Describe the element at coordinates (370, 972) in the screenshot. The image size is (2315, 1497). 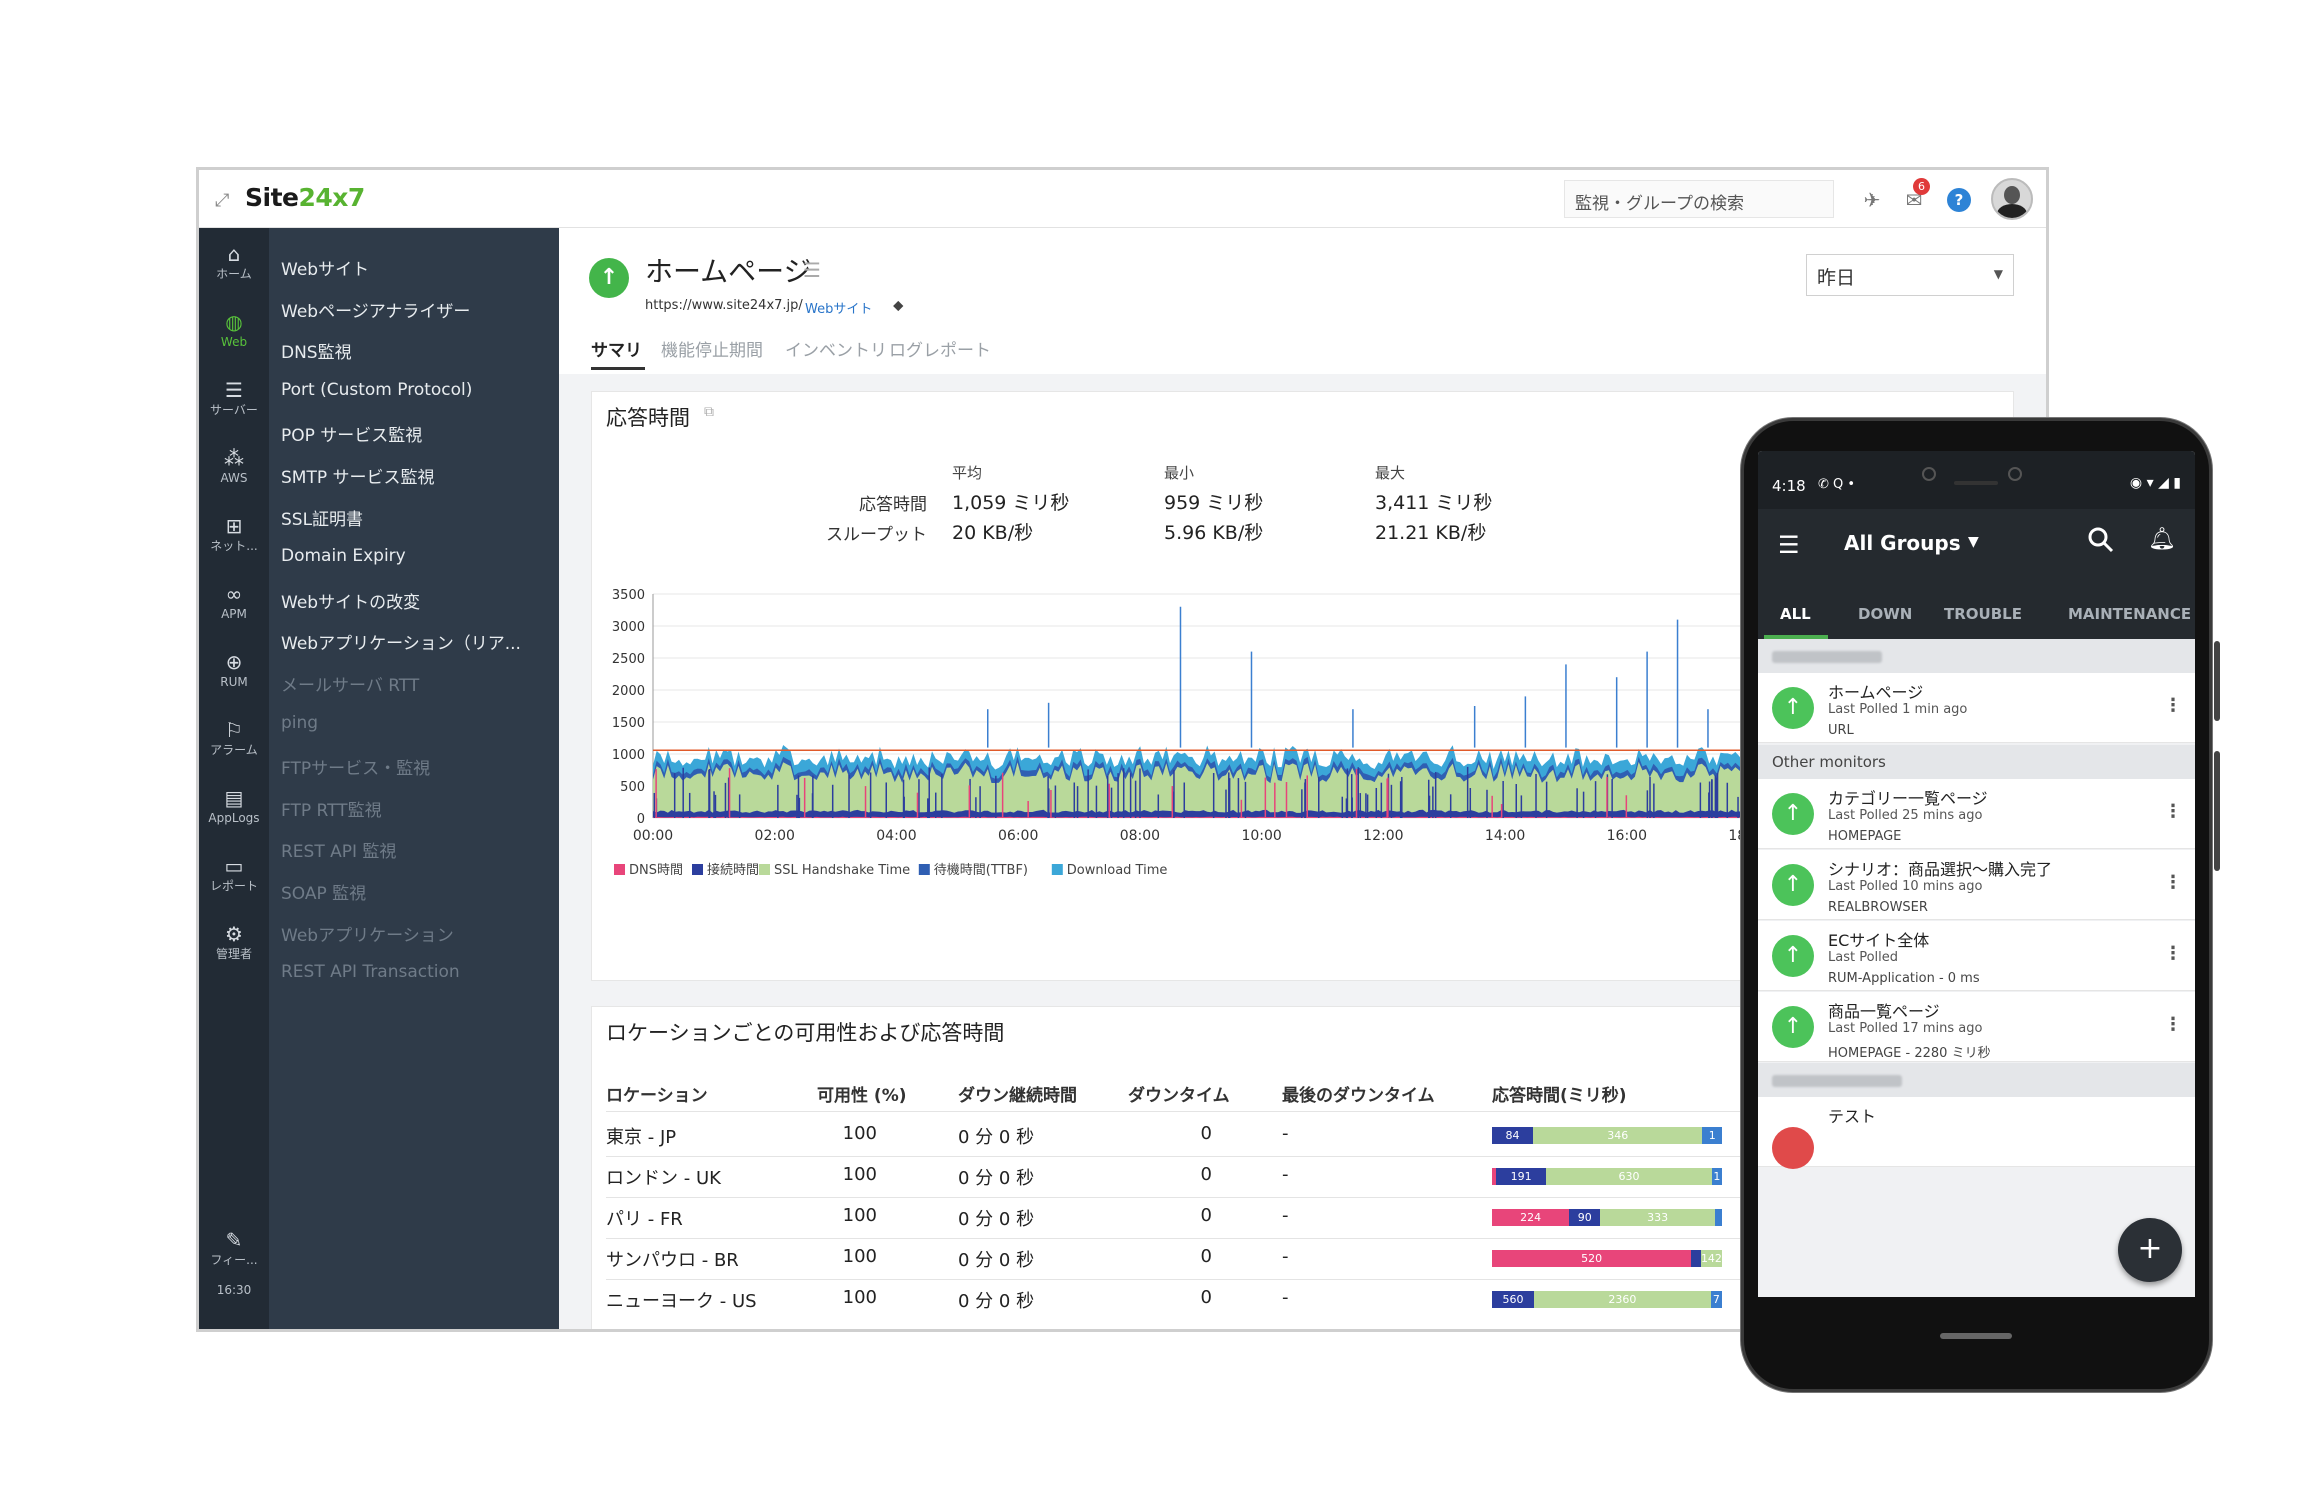
I see `submenu-item: REST API Transaction` at that location.